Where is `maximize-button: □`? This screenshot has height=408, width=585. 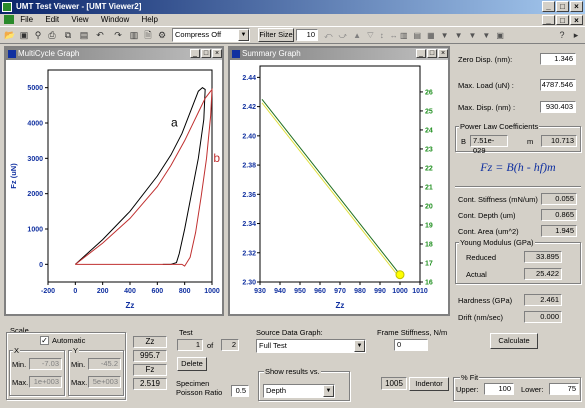 maximize-button: □ is located at coordinates (562, 6).